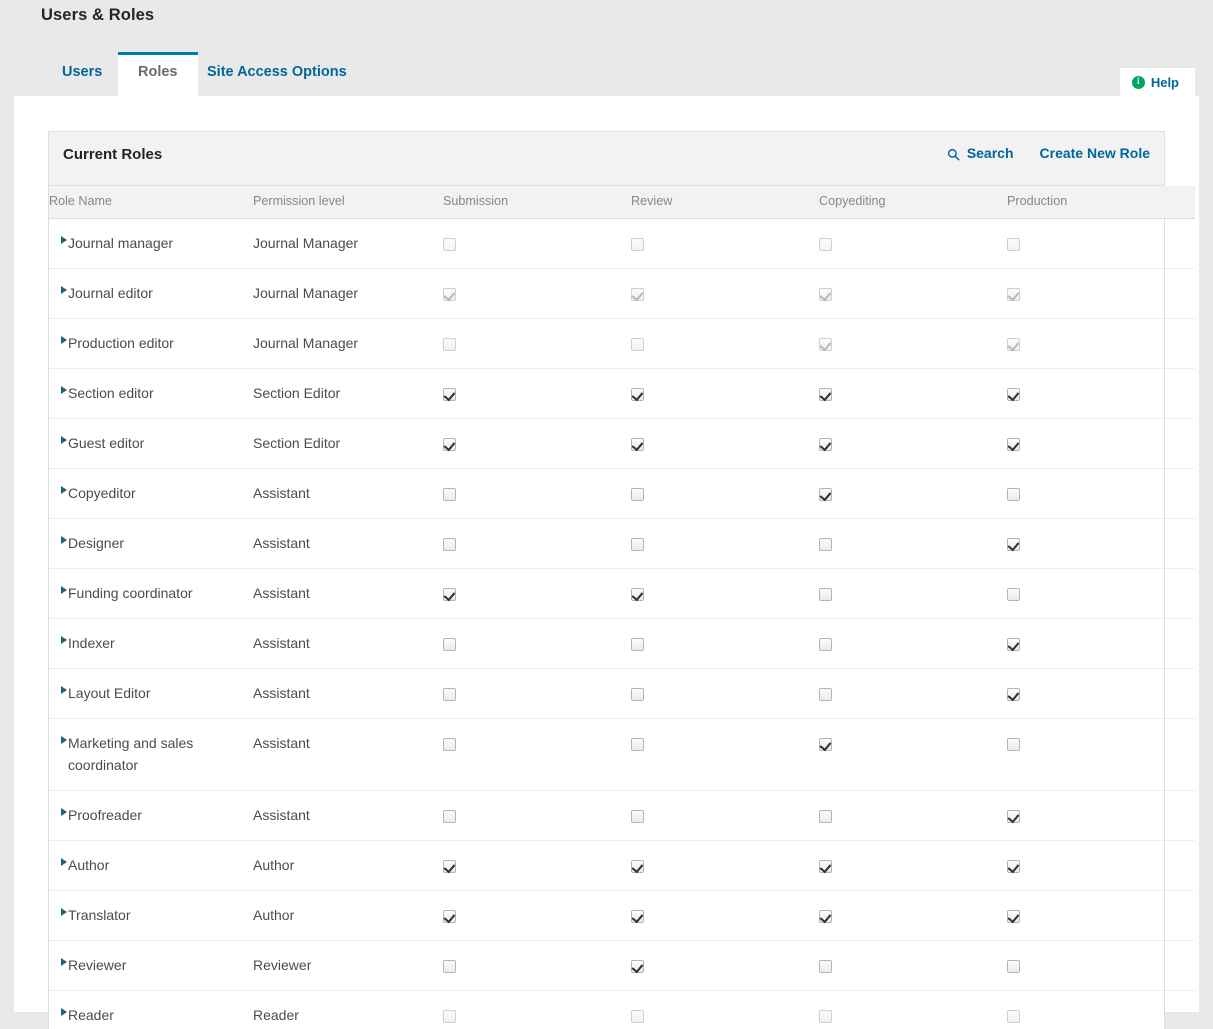 This screenshot has height=1029, width=1213. Describe the element at coordinates (306, 343) in the screenshot. I see `permission-level-label: Journal Manager` at that location.